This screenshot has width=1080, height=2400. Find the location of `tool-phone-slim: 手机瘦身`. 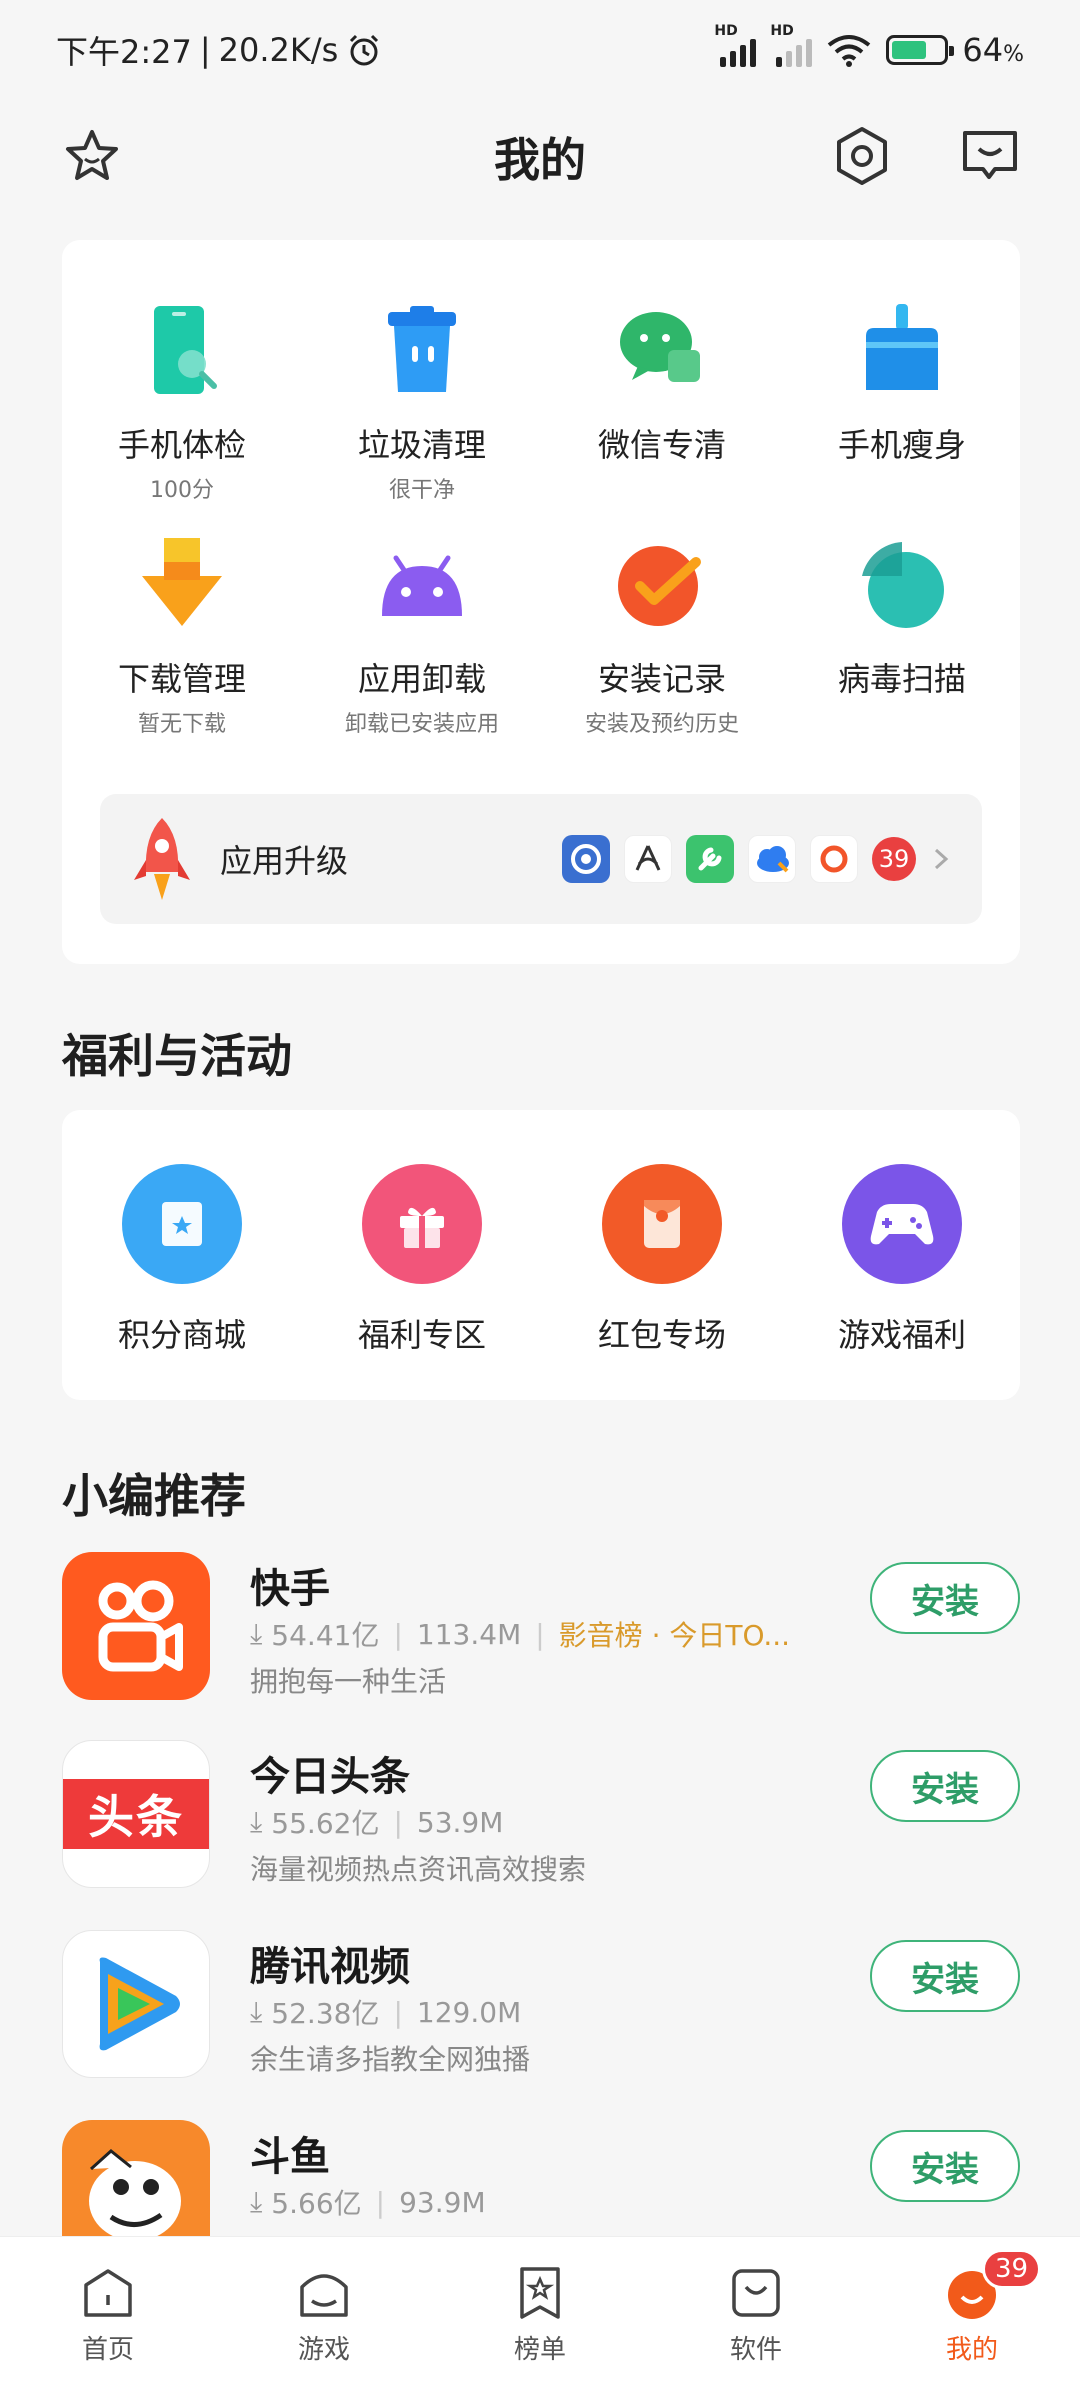

tool-phone-slim: 手机瘦身 is located at coordinates (902, 384).